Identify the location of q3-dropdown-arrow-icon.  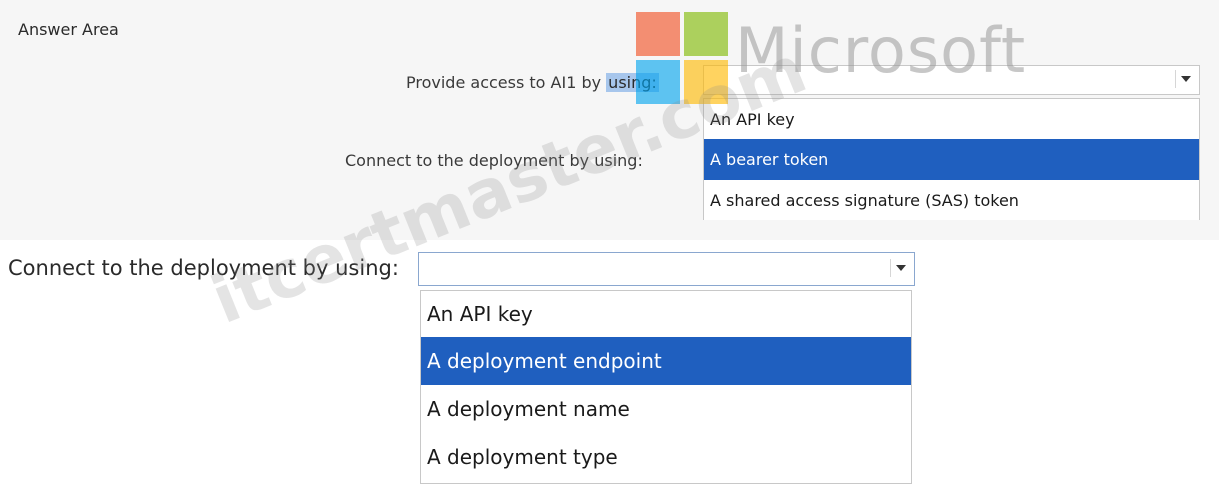
(900, 268).